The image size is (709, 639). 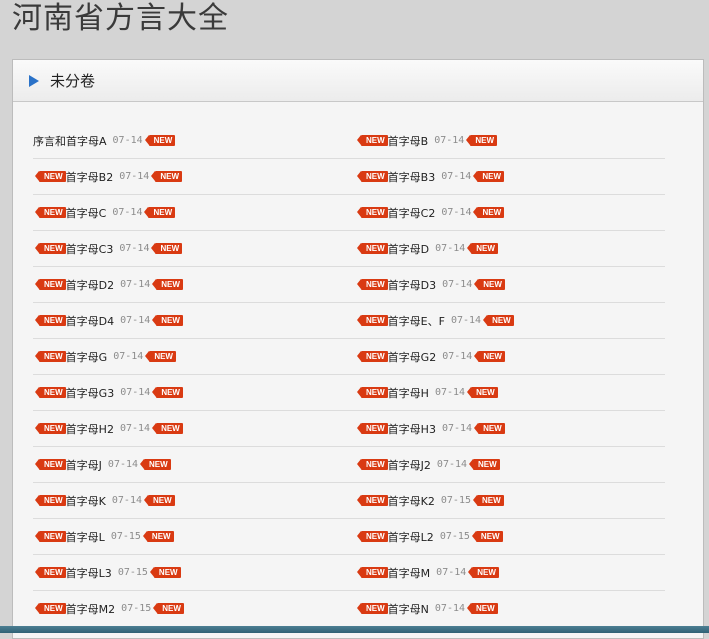 What do you see at coordinates (409, 465) in the screenshot?
I see `chapter-link: 首字母J2` at bounding box center [409, 465].